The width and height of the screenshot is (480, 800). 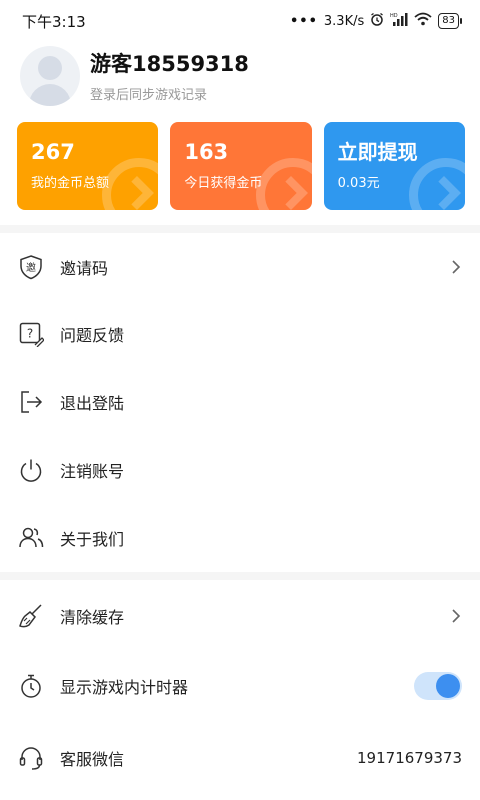 I want to click on power-icon, so click(x=31, y=470).